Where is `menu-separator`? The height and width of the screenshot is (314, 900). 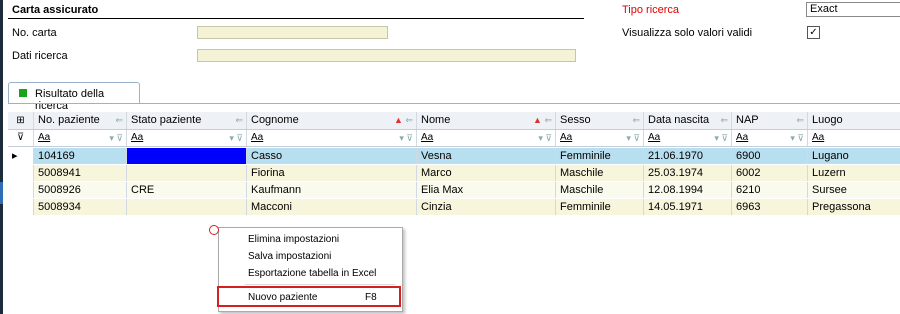
menu-separator is located at coordinates (320, 284).